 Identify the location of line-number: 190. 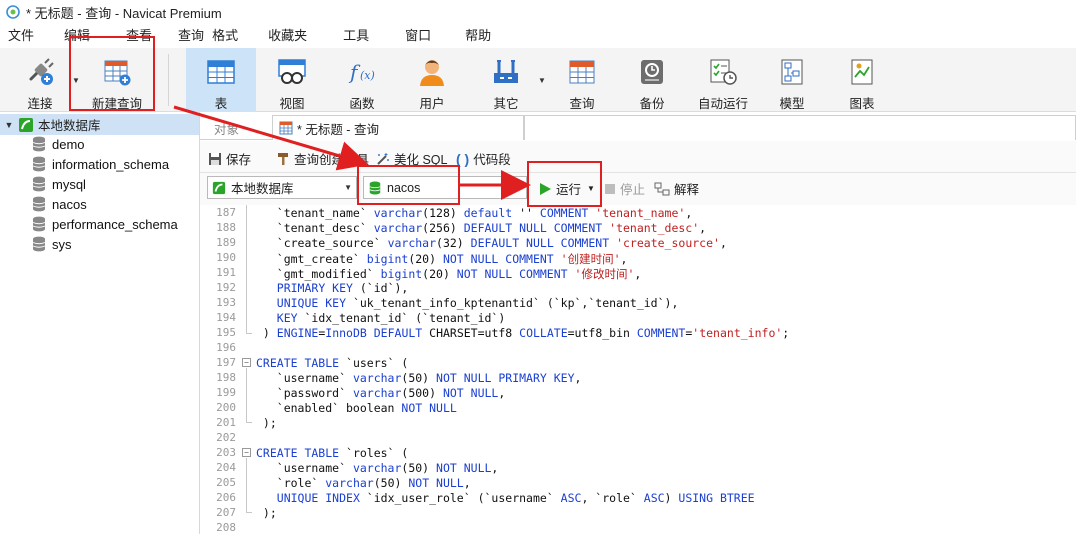
(226, 257).